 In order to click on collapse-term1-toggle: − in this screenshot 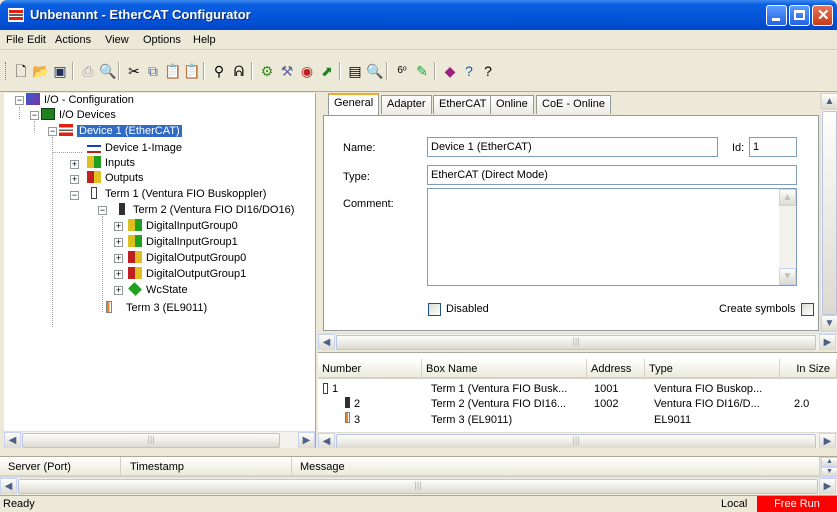, I will do `click(74, 195)`.